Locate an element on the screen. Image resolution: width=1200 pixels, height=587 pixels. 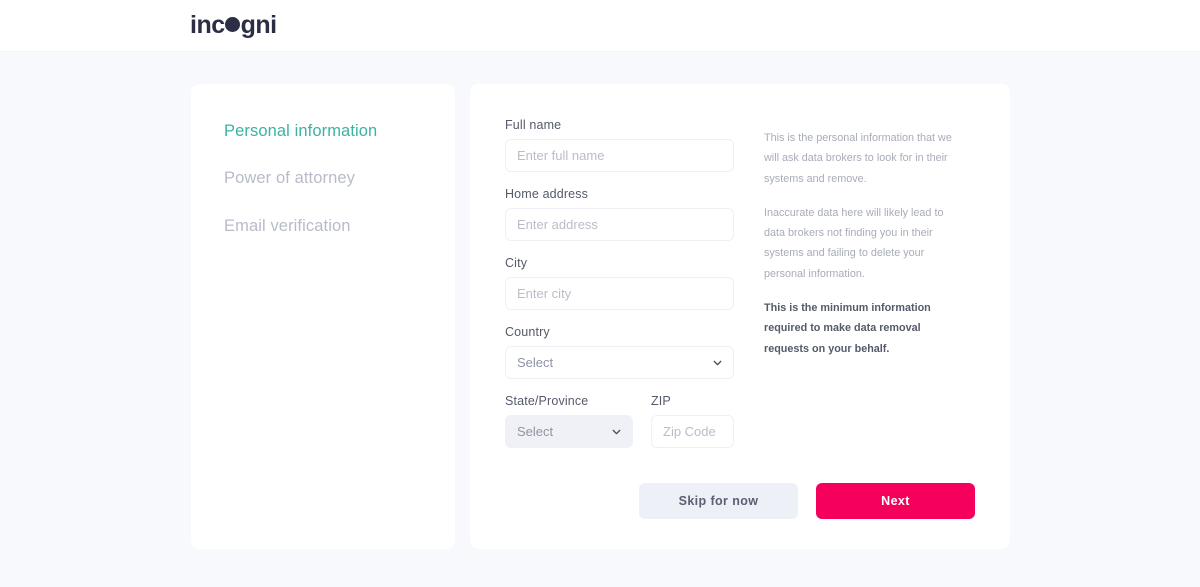
field-home-address: Home address is located at coordinates (619, 214).